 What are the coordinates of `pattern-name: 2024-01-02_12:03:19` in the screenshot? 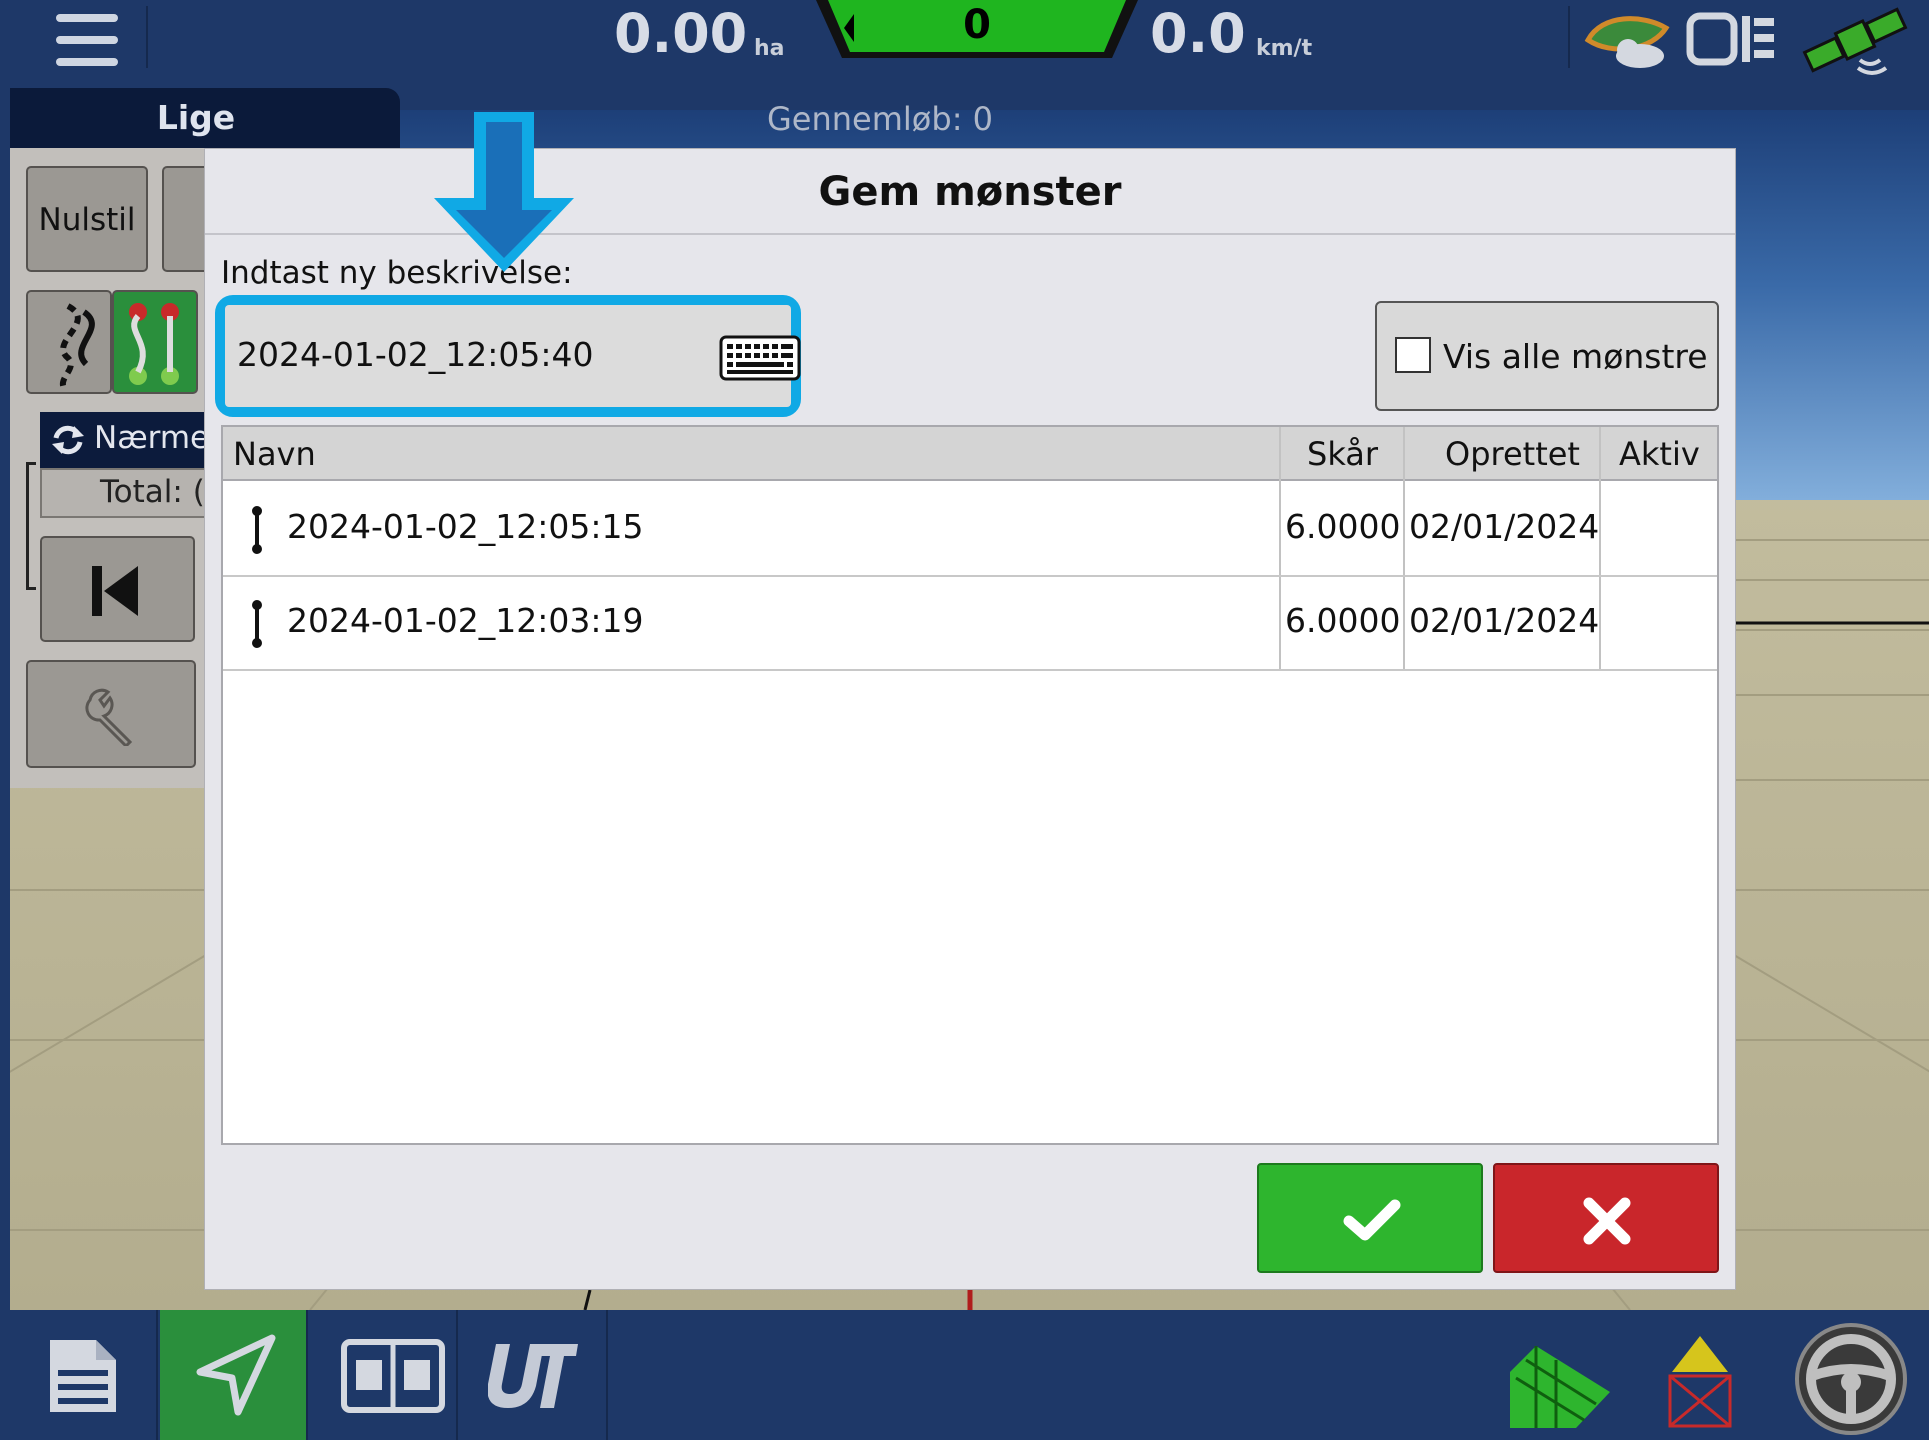 It's located at (465, 620).